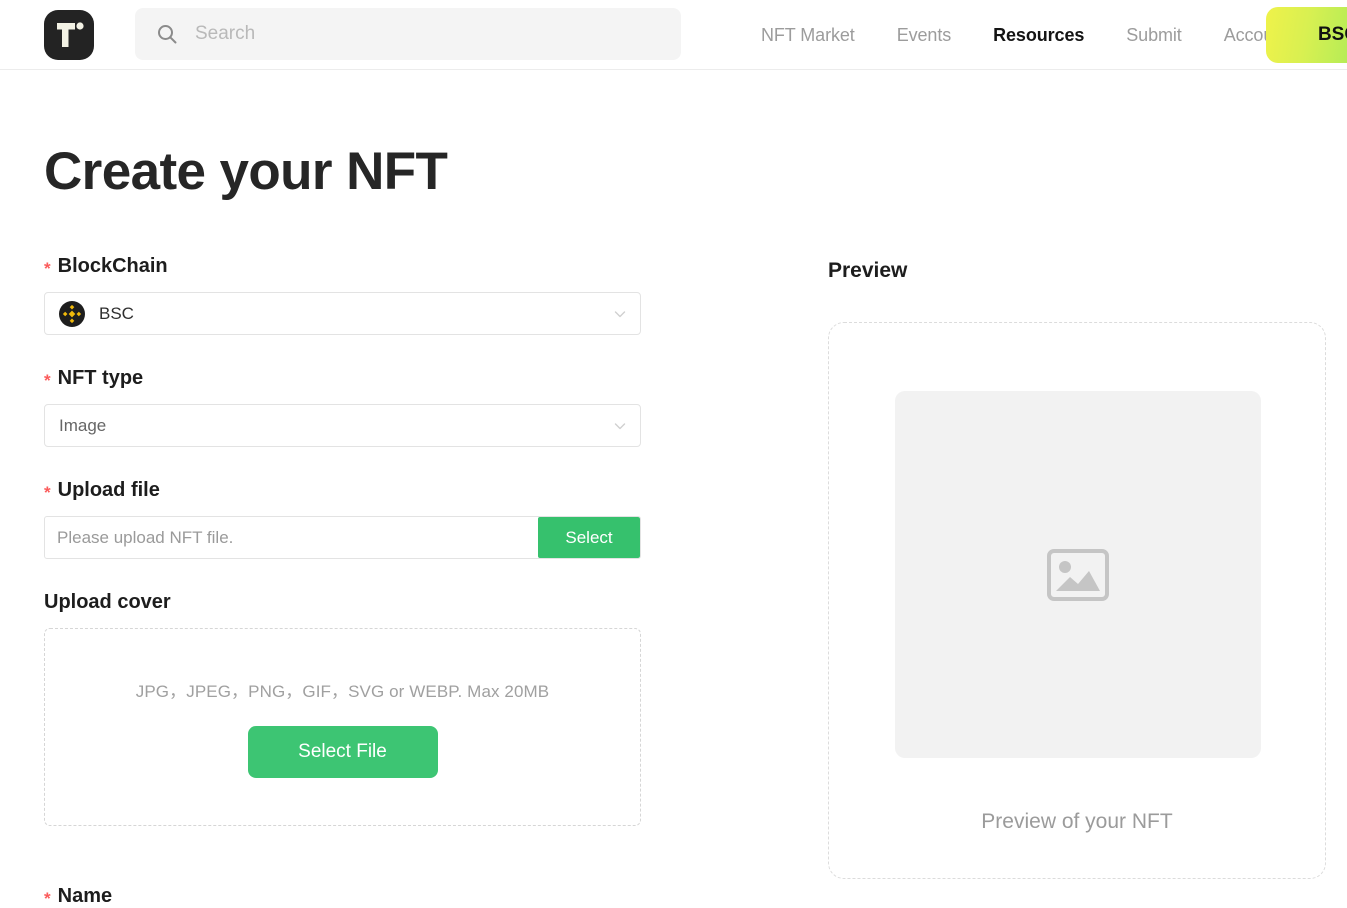  What do you see at coordinates (72, 313) in the screenshot?
I see `binance-bsc-icon` at bounding box center [72, 313].